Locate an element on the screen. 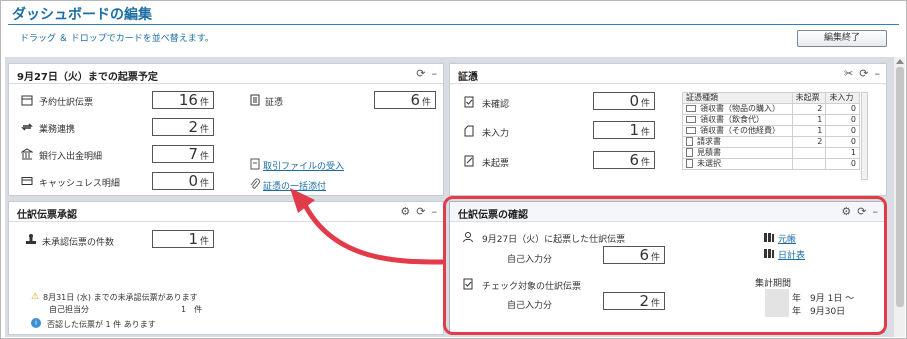 The width and height of the screenshot is (907, 339). bulk-attach-voucher-link: 証憑の一括添付 is located at coordinates (294, 185).